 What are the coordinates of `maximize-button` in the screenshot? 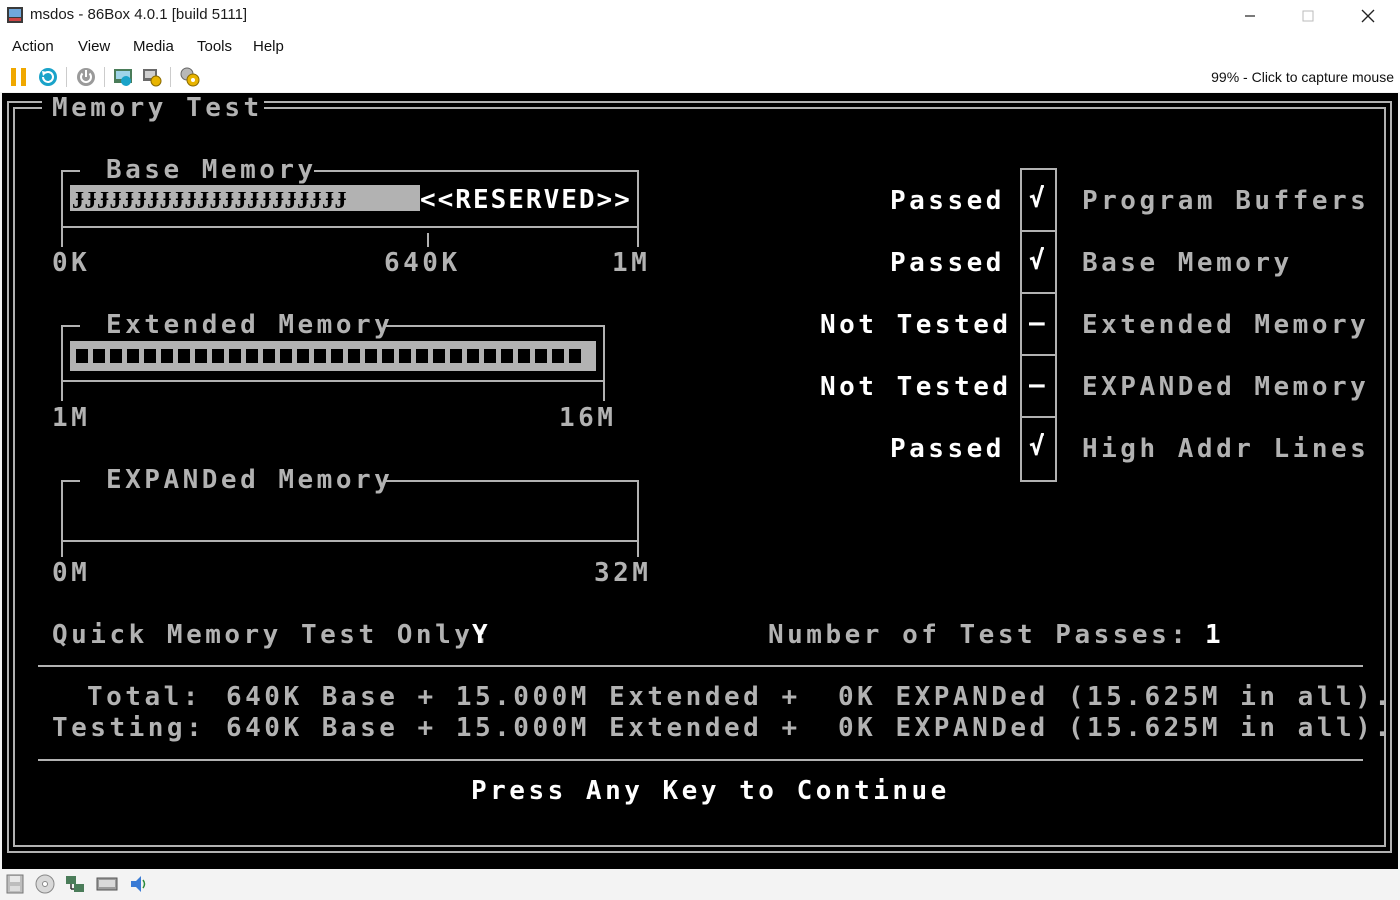 It's located at (1308, 16).